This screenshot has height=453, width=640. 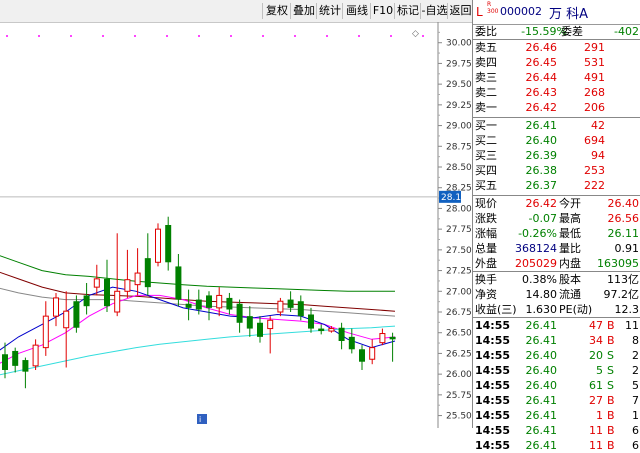 I want to click on sell-price: 26.45, so click(x=541, y=62).